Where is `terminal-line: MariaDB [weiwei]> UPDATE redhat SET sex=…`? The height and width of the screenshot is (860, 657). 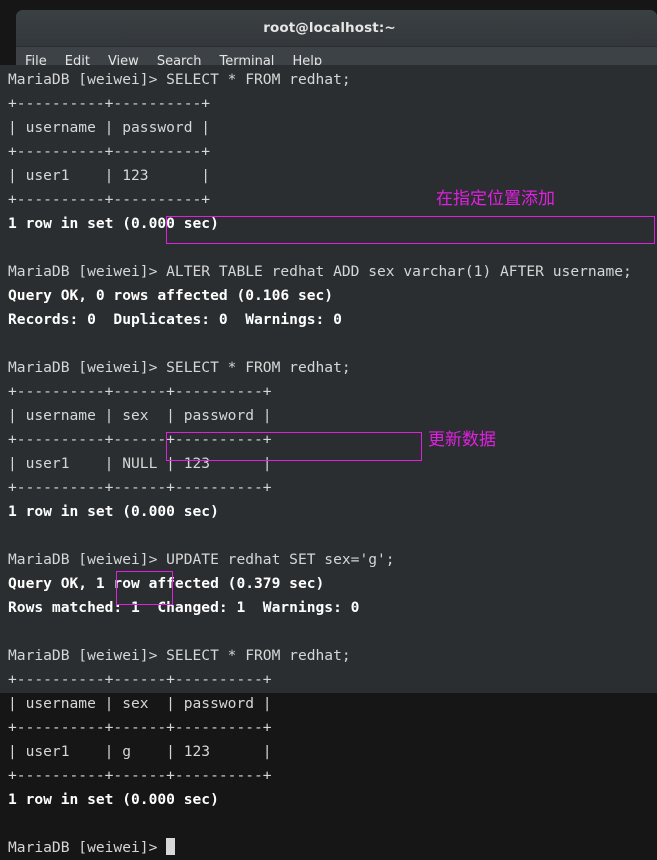
terminal-line: MariaDB [weiwei]> UPDATE redhat SET sex=… is located at coordinates (201, 559).